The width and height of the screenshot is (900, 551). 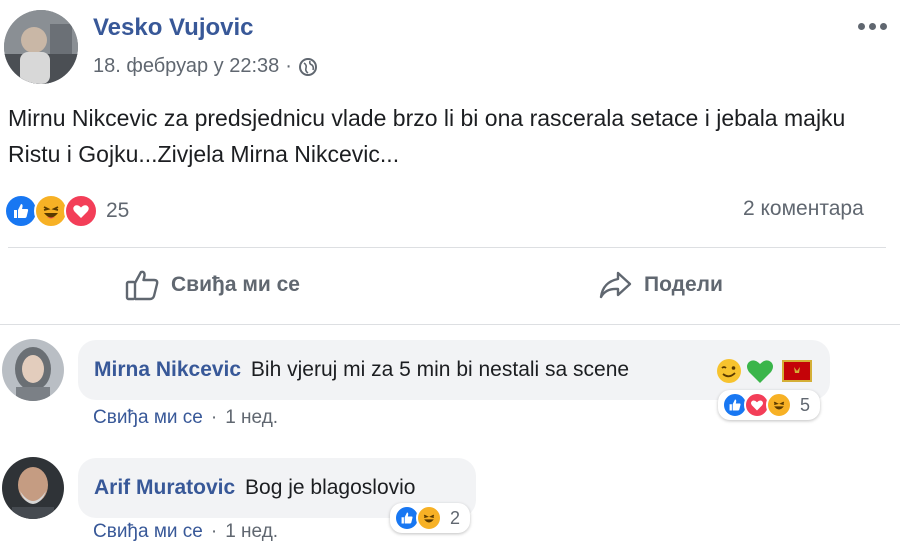 I want to click on comment-reactions: 5, so click(x=769, y=405).